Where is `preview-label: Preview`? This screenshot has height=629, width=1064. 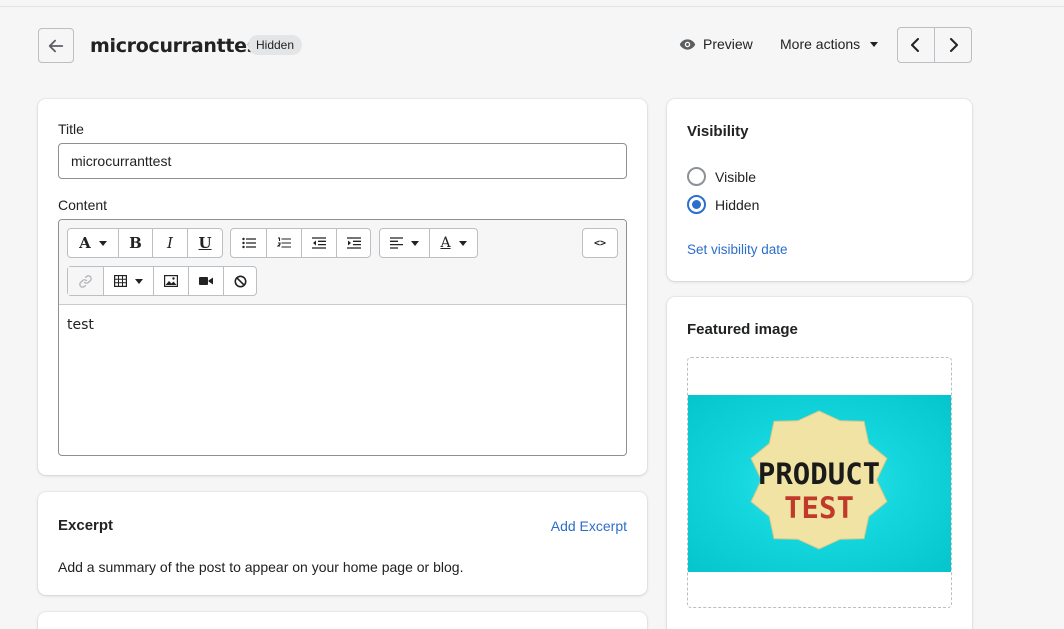 preview-label: Preview is located at coordinates (728, 44).